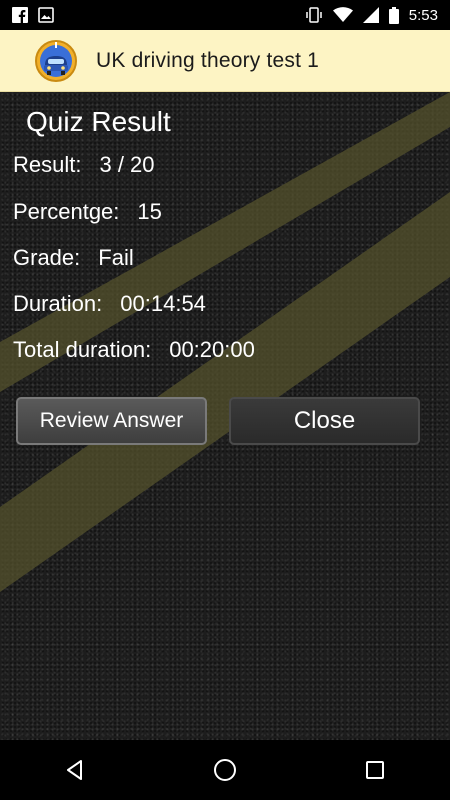 This screenshot has width=450, height=800. Describe the element at coordinates (98, 121) in the screenshot. I see `quiz-result-title: Quiz Result` at that location.